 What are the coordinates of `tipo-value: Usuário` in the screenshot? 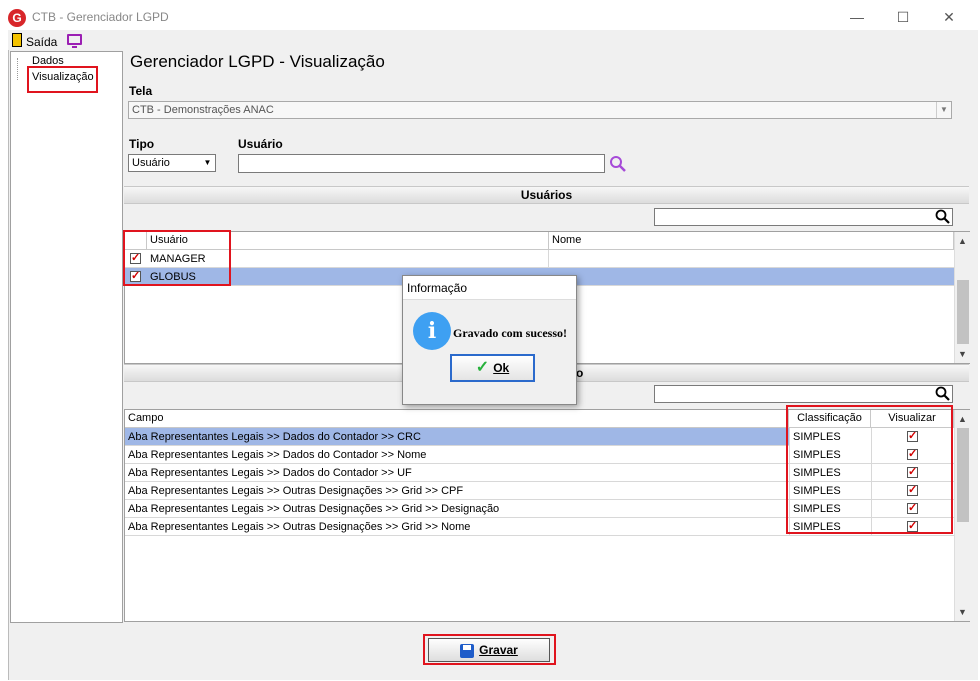 It's located at (151, 163).